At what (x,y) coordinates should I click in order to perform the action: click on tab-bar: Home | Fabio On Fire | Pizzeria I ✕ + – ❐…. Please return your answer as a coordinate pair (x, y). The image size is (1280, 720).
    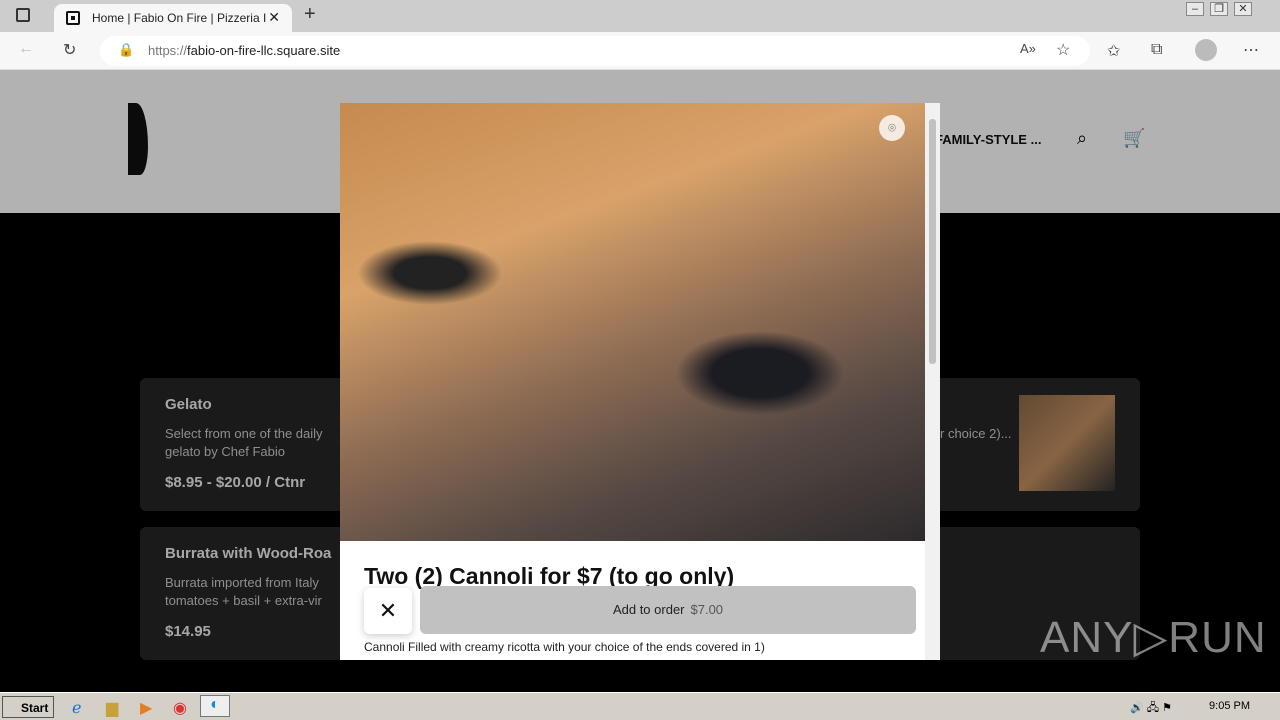
    Looking at the image, I should click on (640, 16).